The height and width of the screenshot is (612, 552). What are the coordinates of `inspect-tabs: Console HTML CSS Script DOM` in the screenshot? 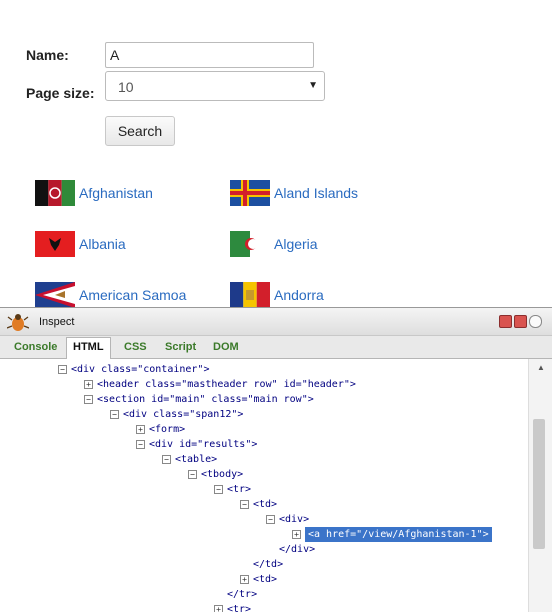 It's located at (276, 347).